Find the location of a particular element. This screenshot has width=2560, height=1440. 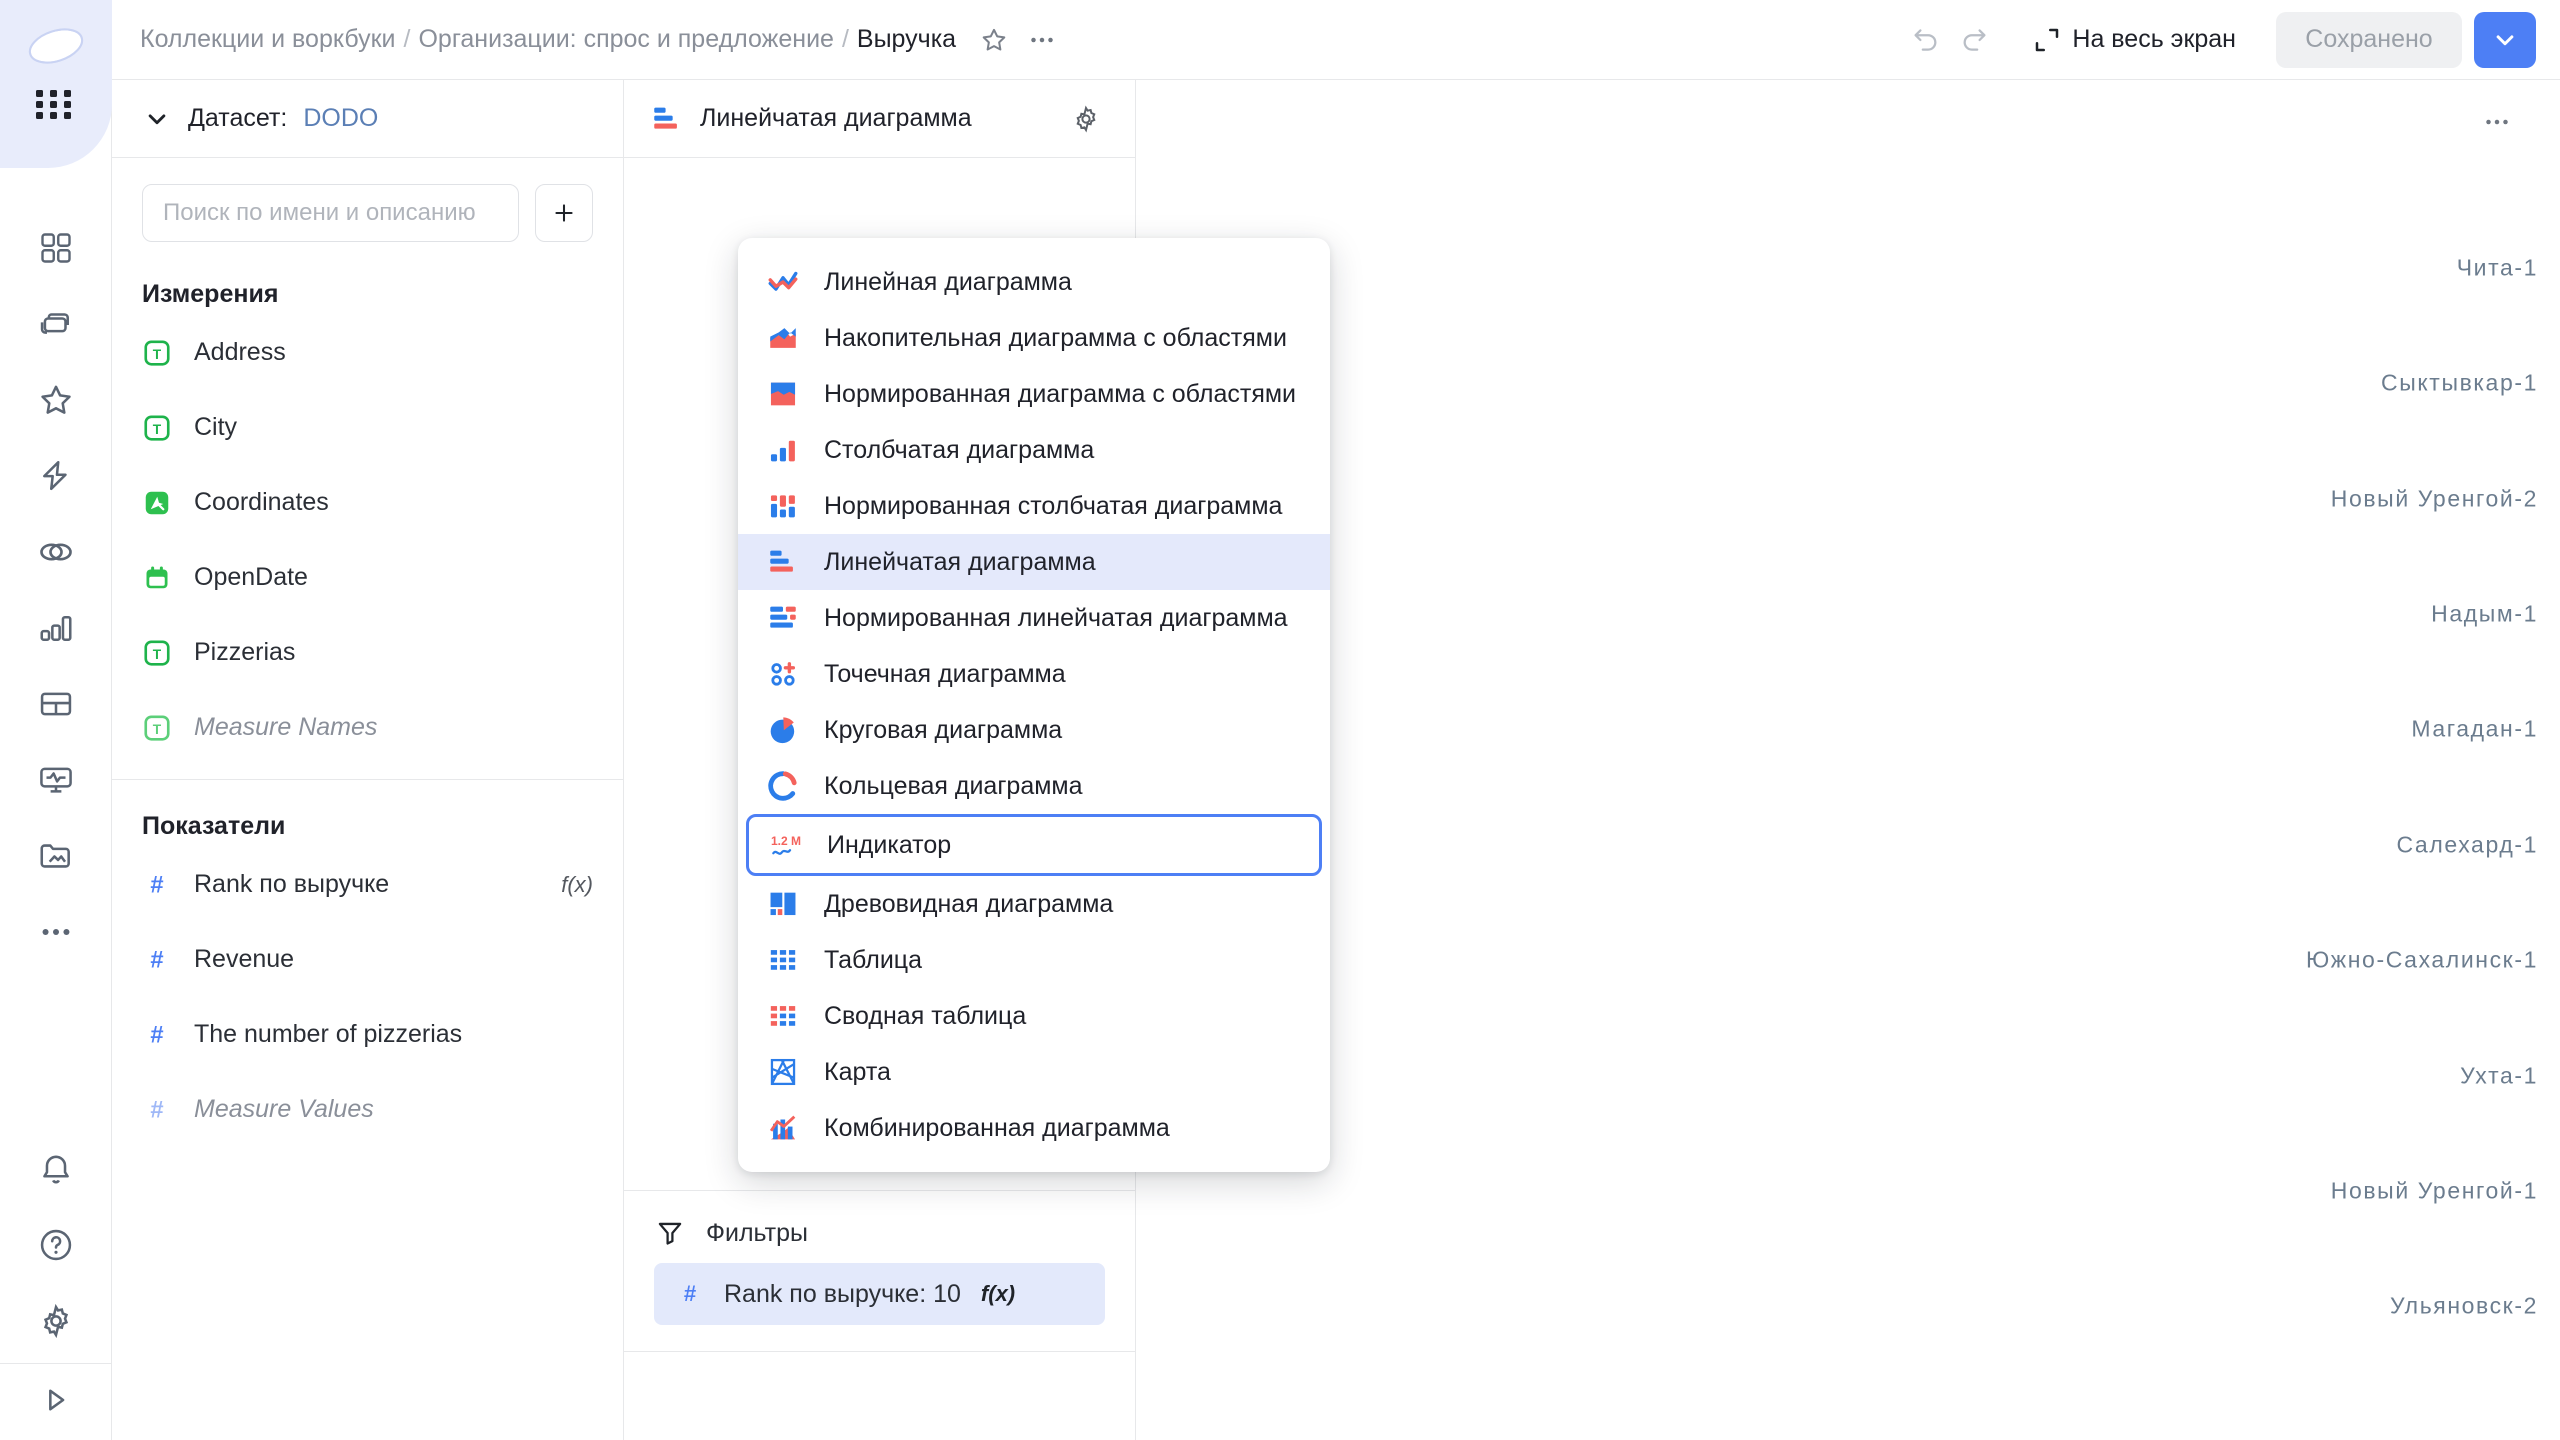

chart-type-menu-item-label: Нормированная линейчатая диаграмма is located at coordinates (1056, 617).